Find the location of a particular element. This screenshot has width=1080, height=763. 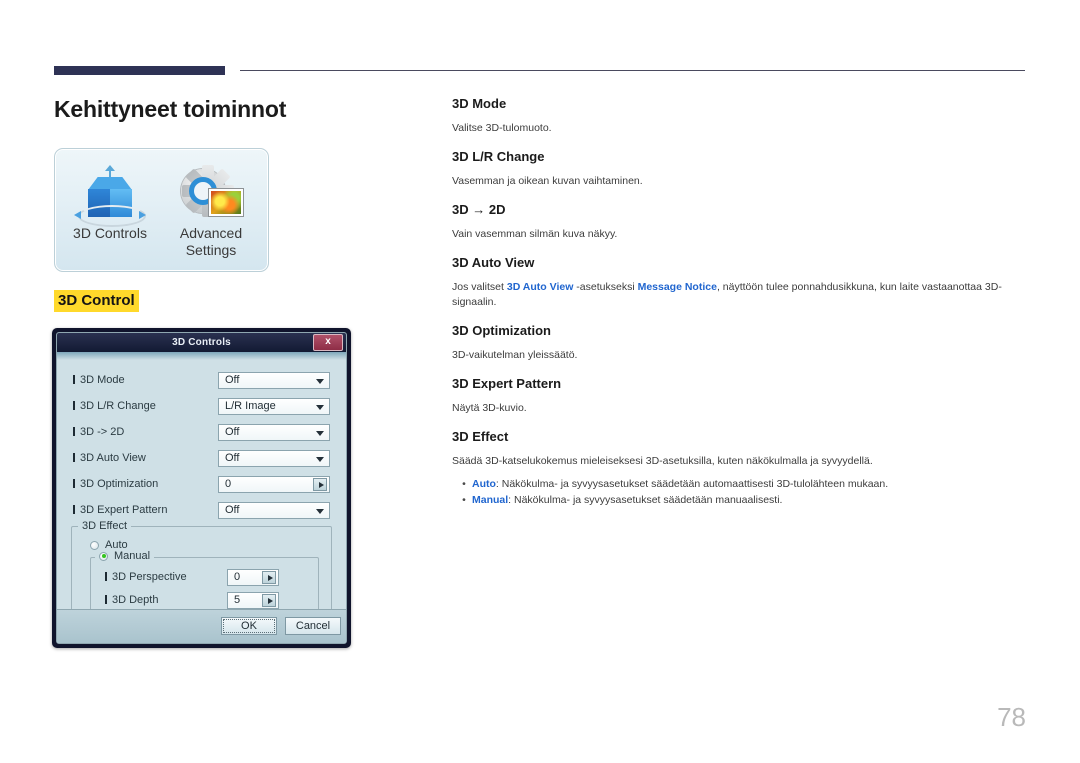

page-number: 78 is located at coordinates (1011, 717).